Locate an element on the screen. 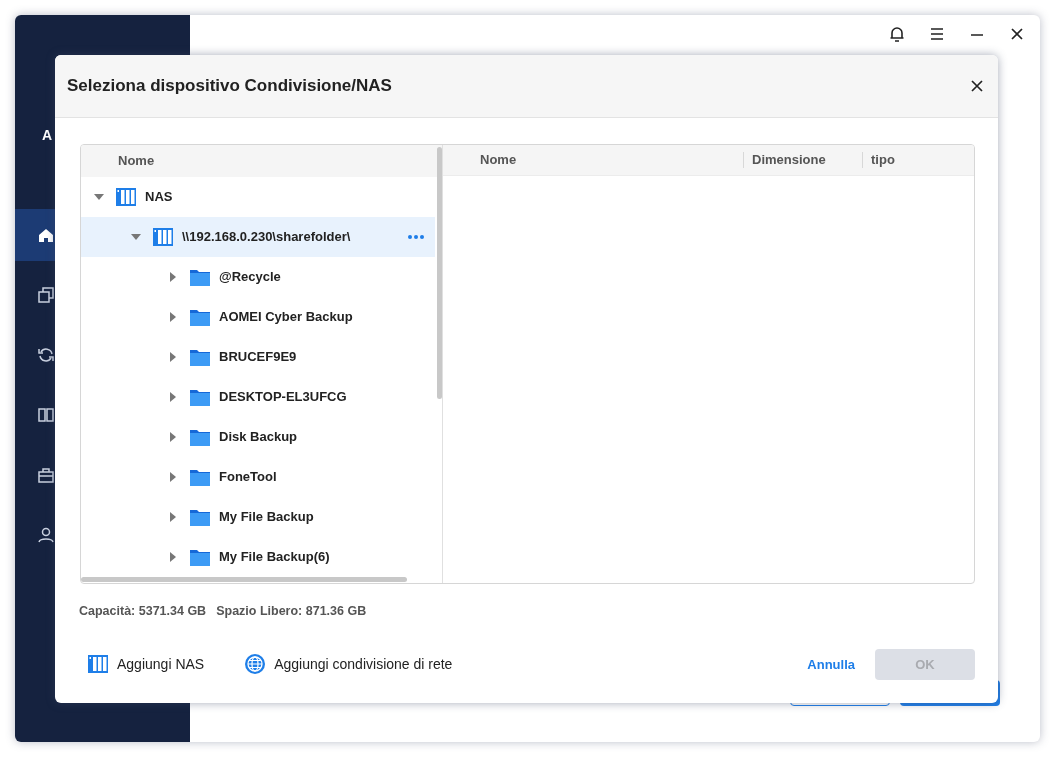  sync-icon is located at coordinates (46, 355).